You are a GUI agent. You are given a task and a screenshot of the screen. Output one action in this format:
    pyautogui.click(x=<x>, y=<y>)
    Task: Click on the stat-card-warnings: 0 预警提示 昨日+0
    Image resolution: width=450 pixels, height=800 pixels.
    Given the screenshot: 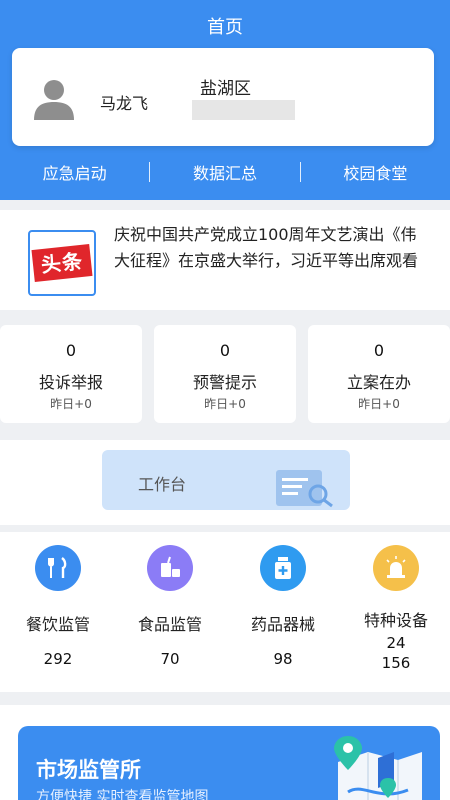 What is the action you would take?
    pyautogui.click(x=225, y=374)
    